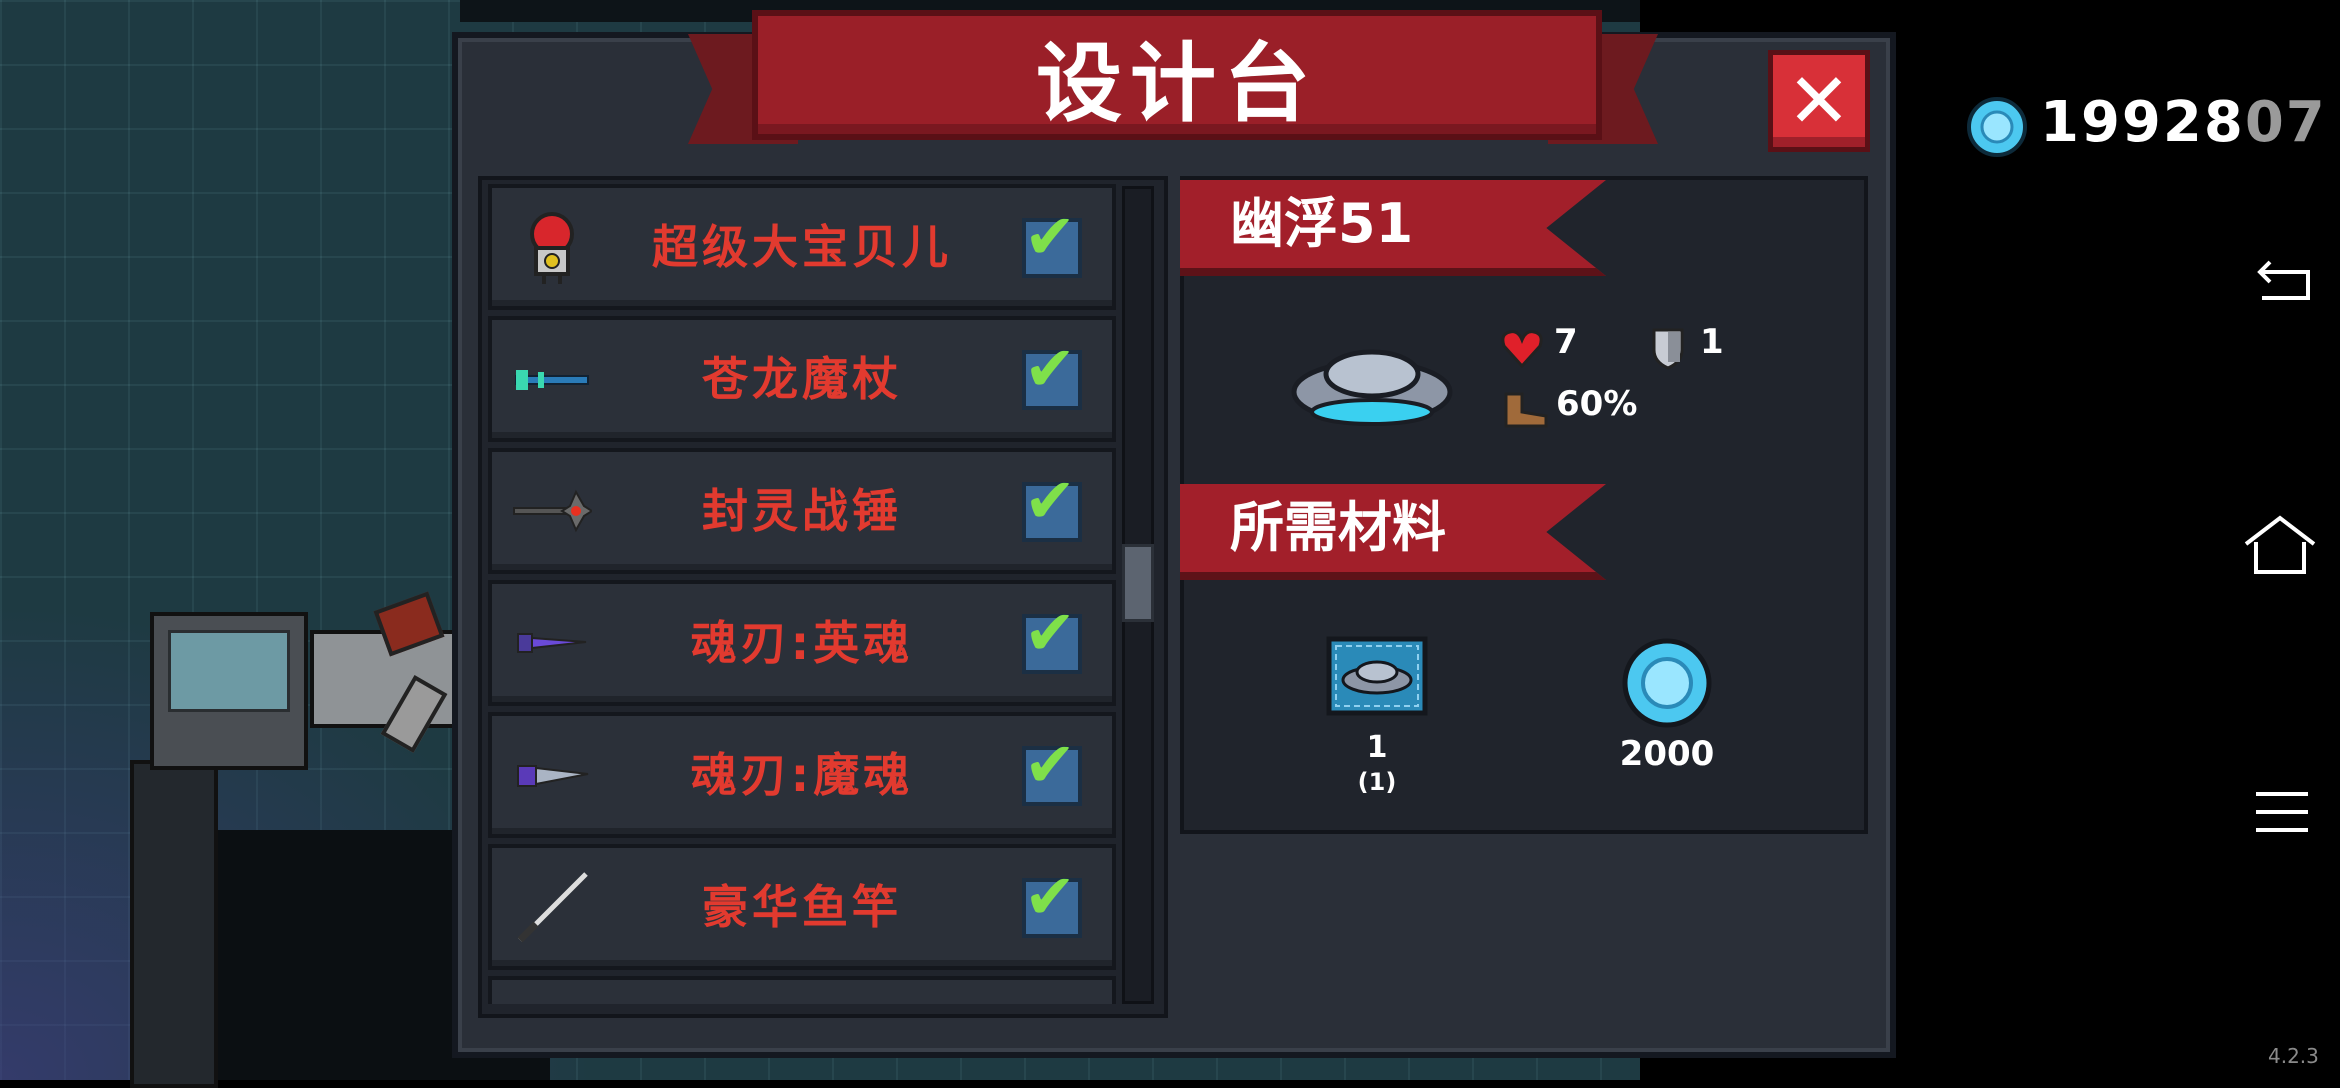  What do you see at coordinates (552, 907) in the screenshot?
I see `fishing-rod-icon` at bounding box center [552, 907].